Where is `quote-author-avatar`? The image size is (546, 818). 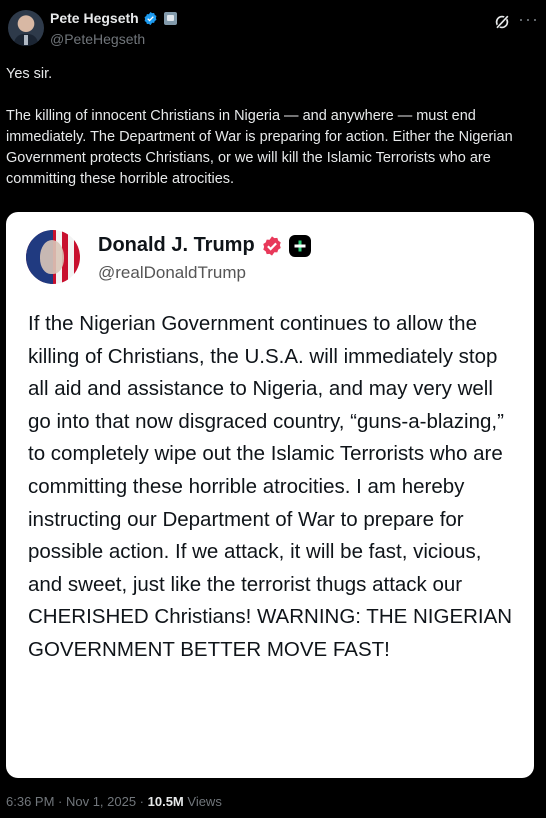 quote-author-avatar is located at coordinates (53, 257).